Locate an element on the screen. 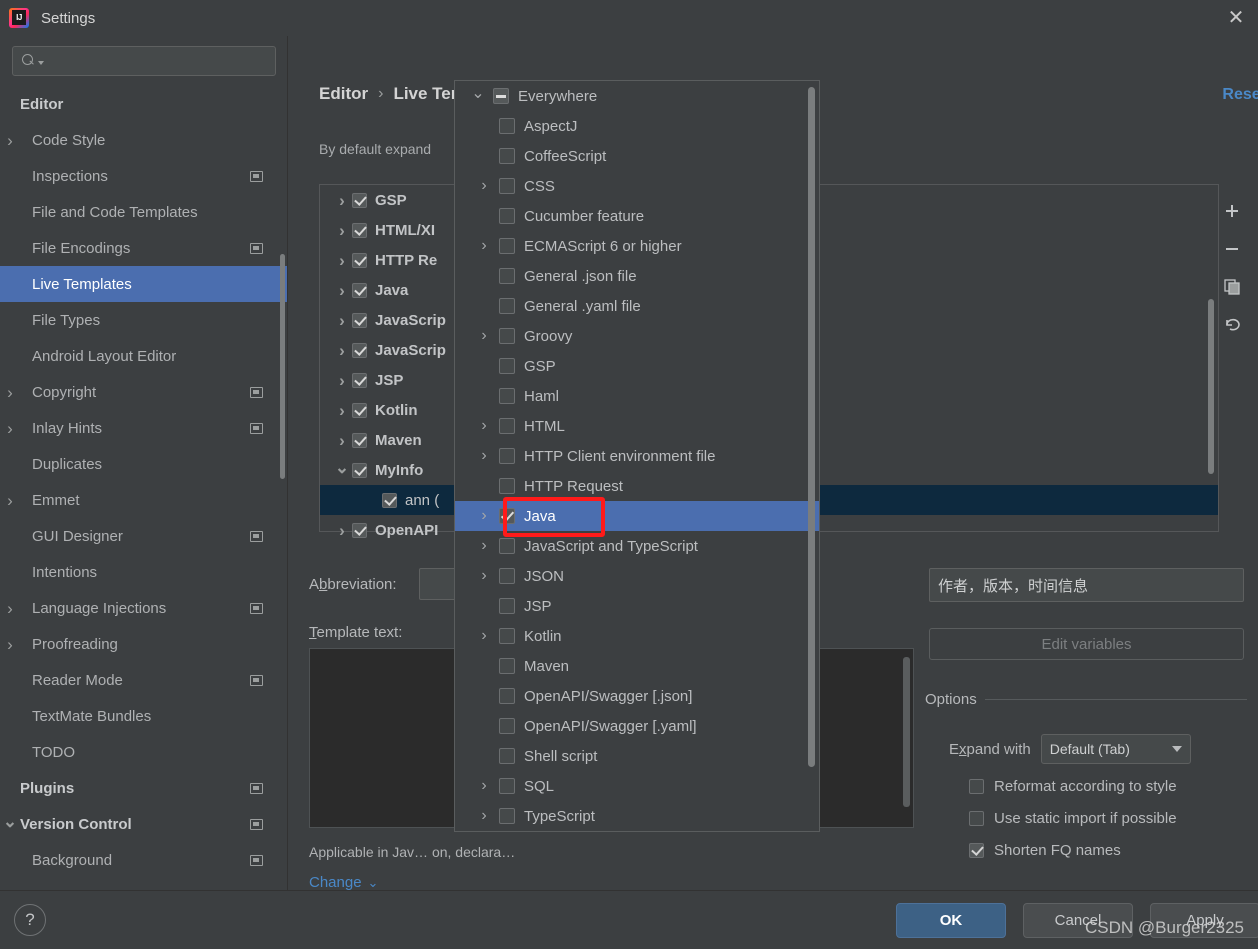 The image size is (1258, 949). change-context-link: Change ⌄ is located at coordinates (343, 882).